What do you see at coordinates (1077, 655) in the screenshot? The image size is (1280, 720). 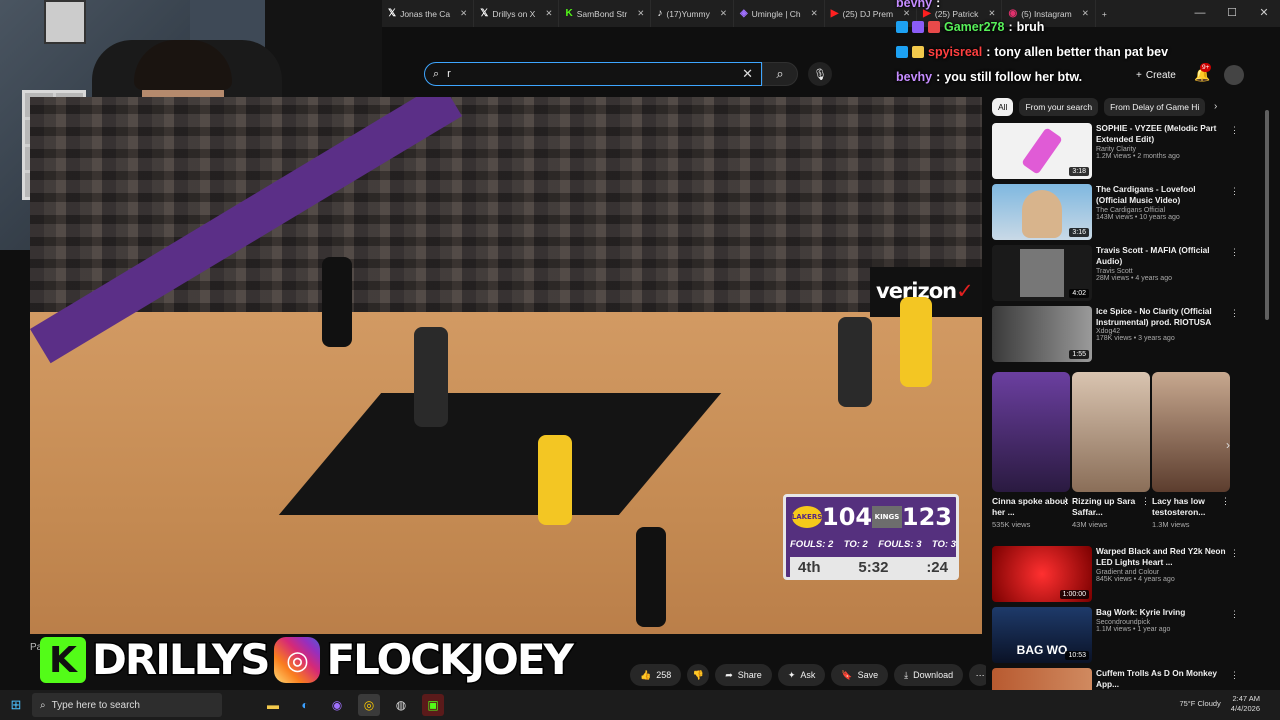 I see `video-duration: 10:53` at bounding box center [1077, 655].